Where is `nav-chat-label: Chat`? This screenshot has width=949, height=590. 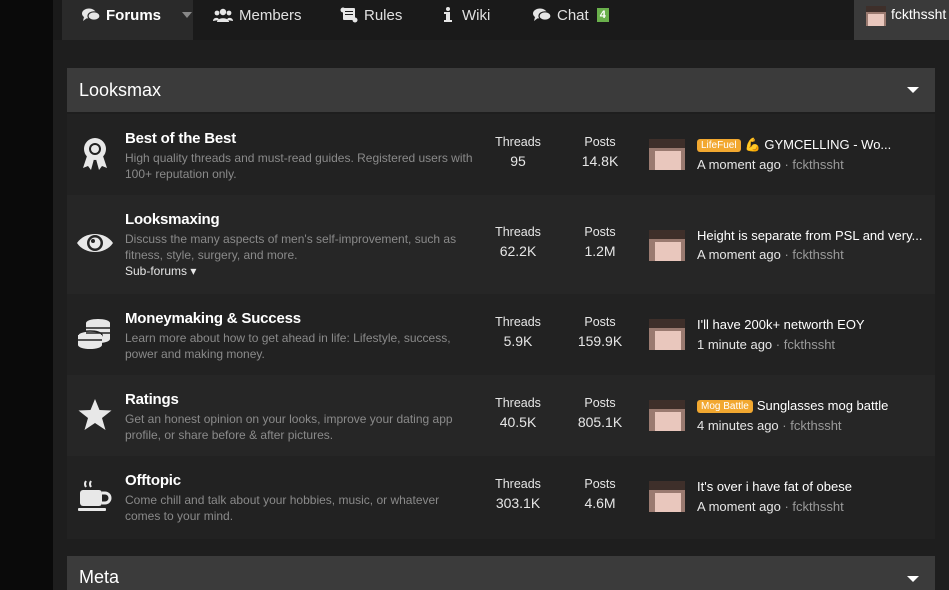 nav-chat-label: Chat is located at coordinates (573, 15).